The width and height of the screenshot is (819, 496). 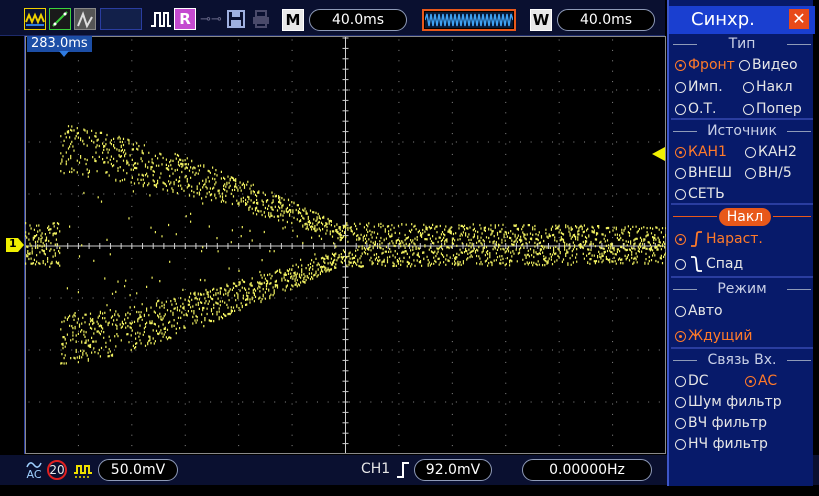 I want to click on trigger-status-icon, so click(x=161, y=19).